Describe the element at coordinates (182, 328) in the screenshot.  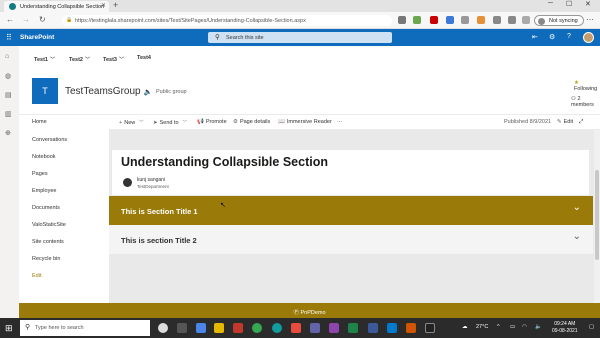
I see `task-view-icon` at that location.